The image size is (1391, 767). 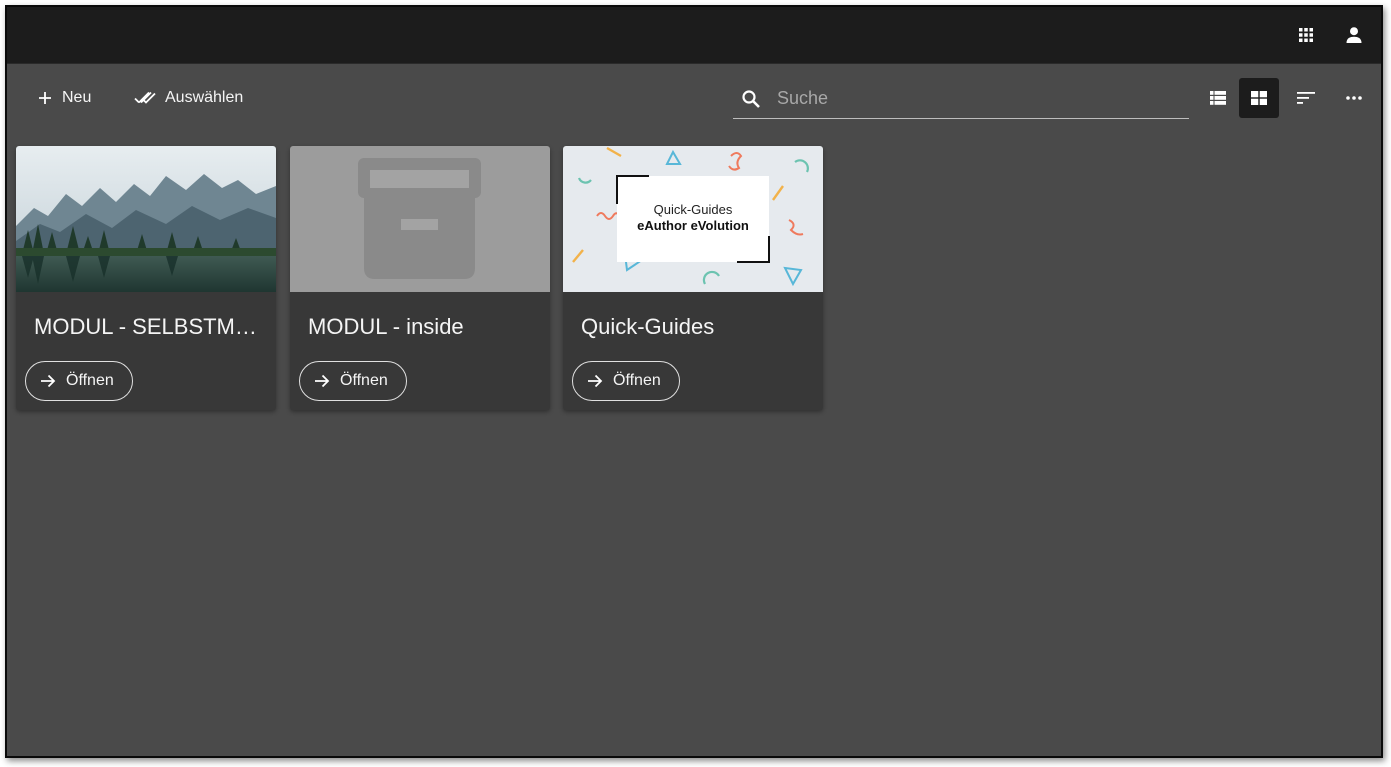 I want to click on archive-box-icon, so click(x=419, y=218).